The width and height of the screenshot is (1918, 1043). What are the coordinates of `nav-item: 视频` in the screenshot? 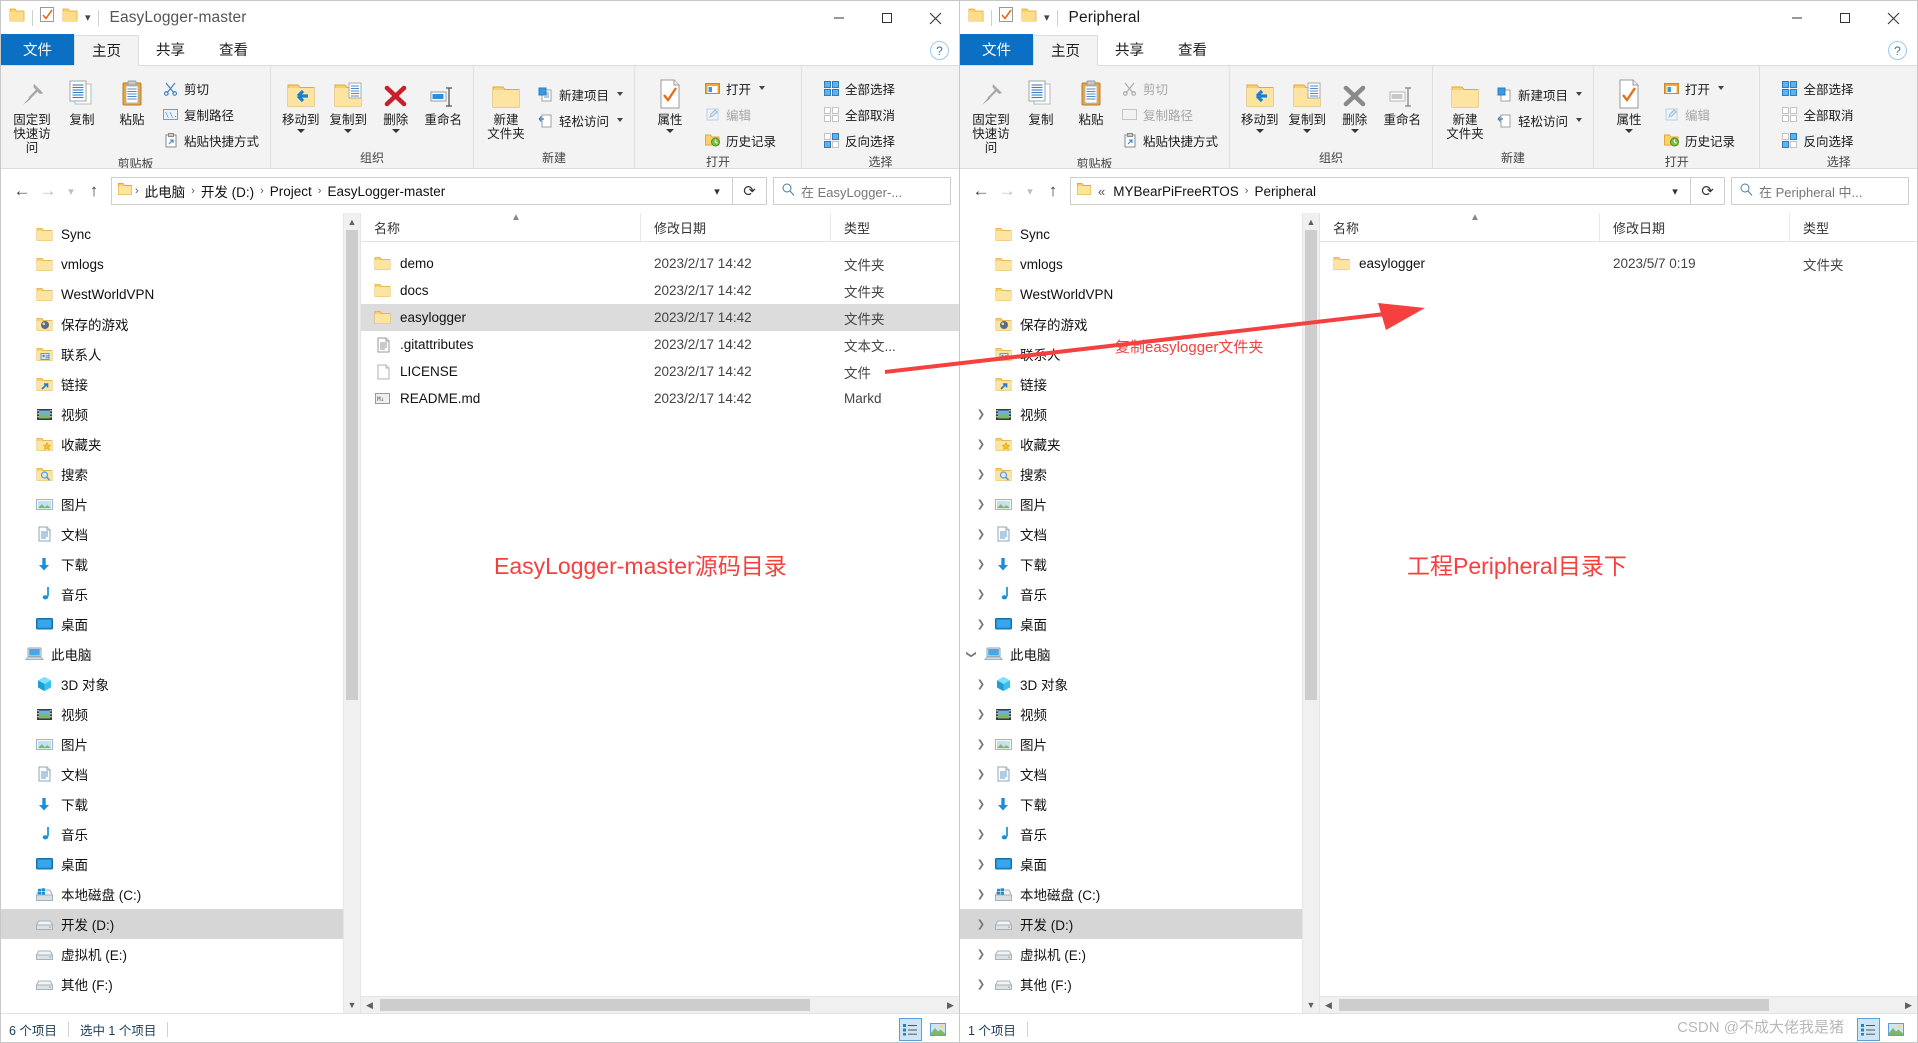 It's located at (172, 414).